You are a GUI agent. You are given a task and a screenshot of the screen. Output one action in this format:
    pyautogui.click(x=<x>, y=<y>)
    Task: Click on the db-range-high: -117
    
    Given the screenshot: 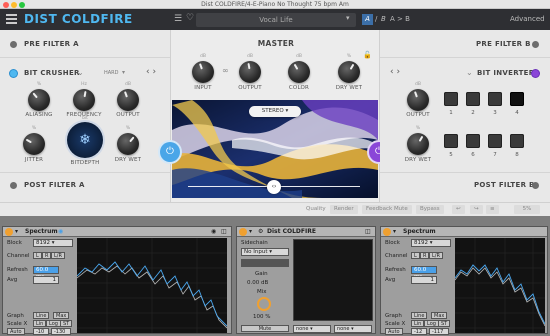 What is the action you would take?
    pyautogui.click(x=439, y=331)
    